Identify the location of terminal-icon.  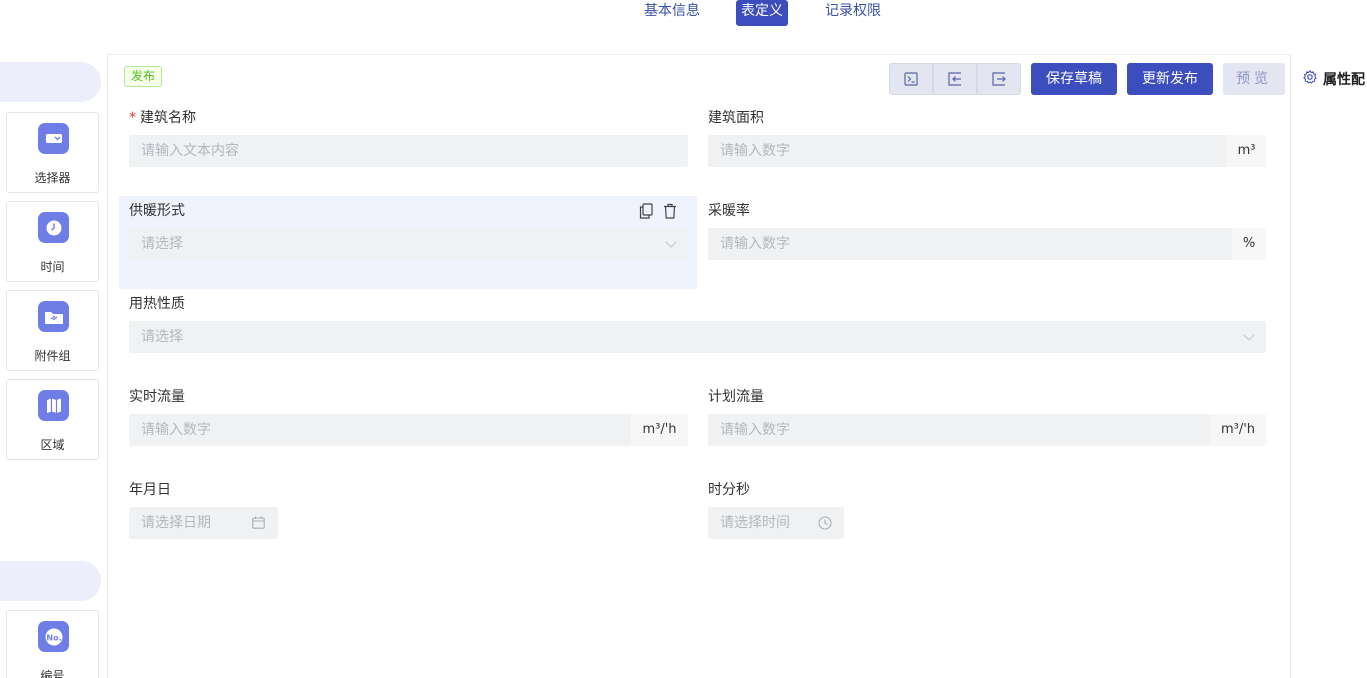
(911, 79).